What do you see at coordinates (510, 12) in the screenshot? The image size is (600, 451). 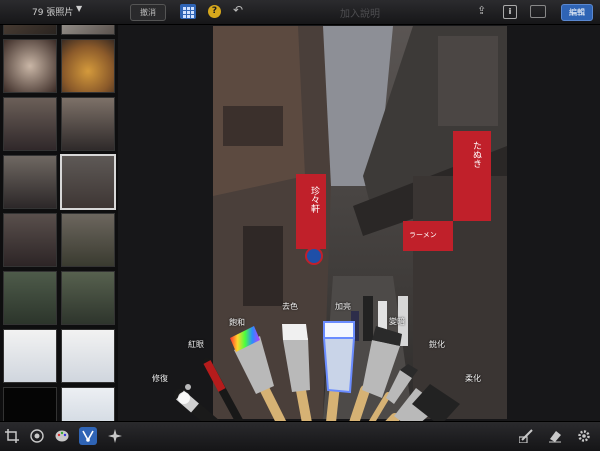 I see `info-button: i` at bounding box center [510, 12].